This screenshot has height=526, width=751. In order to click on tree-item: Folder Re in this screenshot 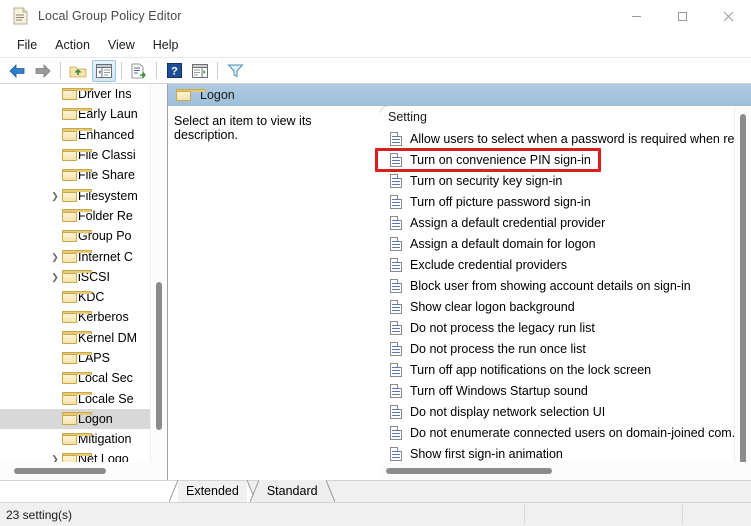, I will do `click(83, 216)`.